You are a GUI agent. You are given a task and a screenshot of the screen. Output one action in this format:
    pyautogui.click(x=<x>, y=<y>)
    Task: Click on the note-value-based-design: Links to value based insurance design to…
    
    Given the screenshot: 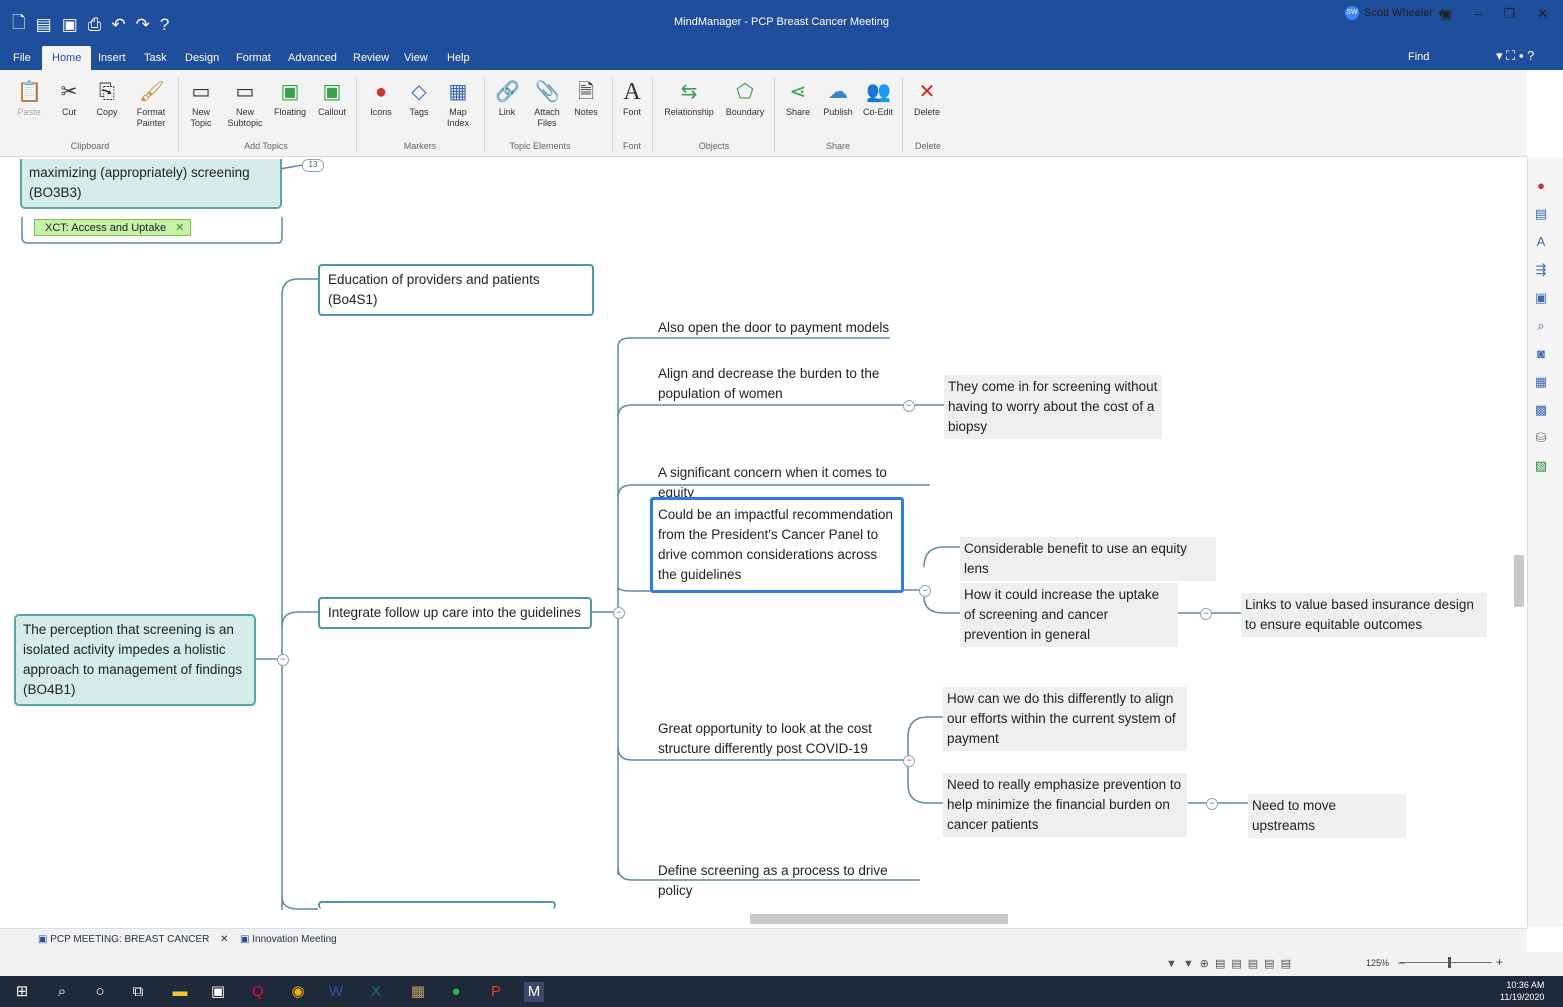 What is the action you would take?
    pyautogui.click(x=1364, y=615)
    